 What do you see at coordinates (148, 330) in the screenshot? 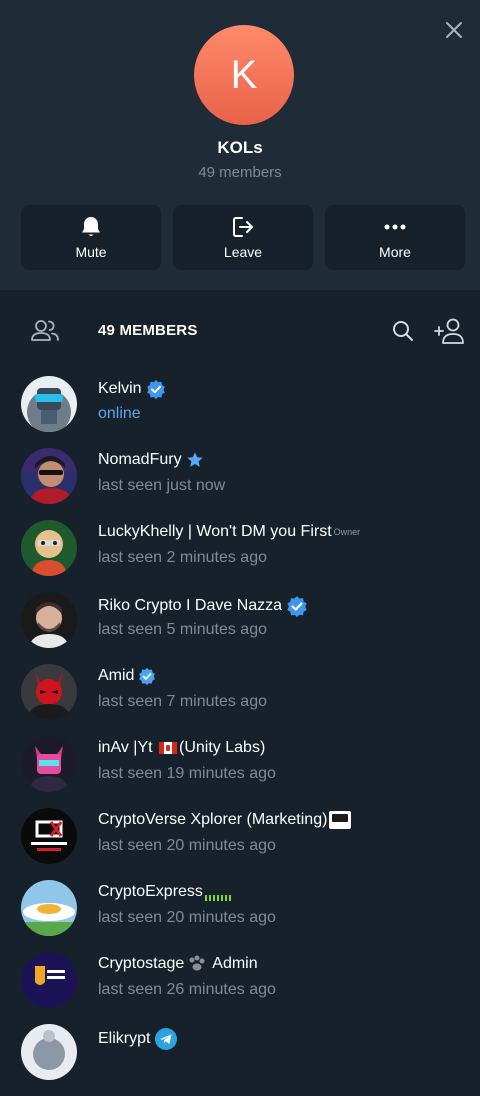
I see `members-count-label: 49 MEMBERS` at bounding box center [148, 330].